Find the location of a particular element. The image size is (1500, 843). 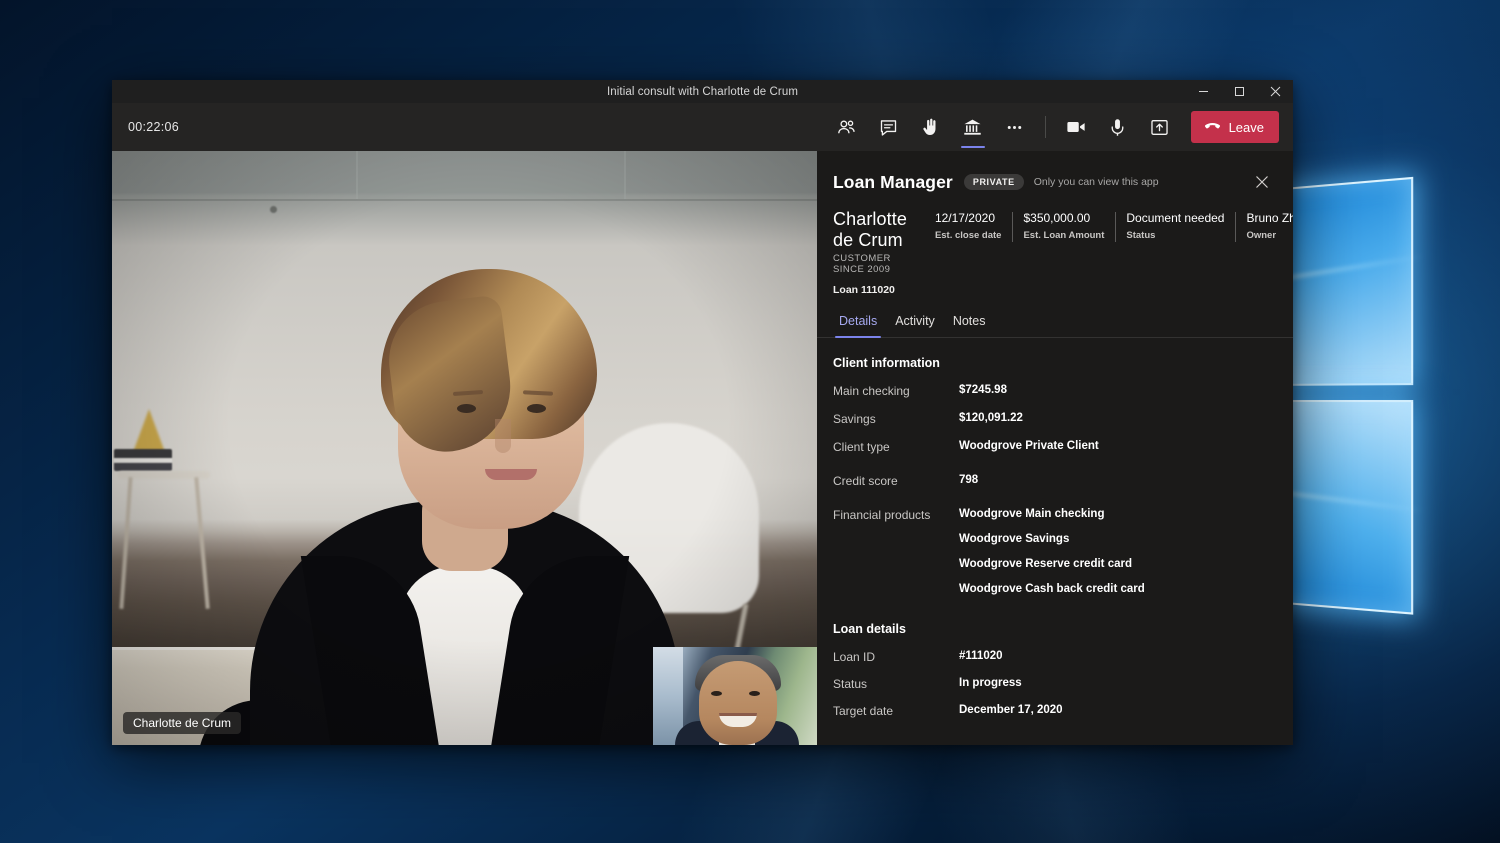

client-name: Charlotte de Crum is located at coordinates (870, 229).